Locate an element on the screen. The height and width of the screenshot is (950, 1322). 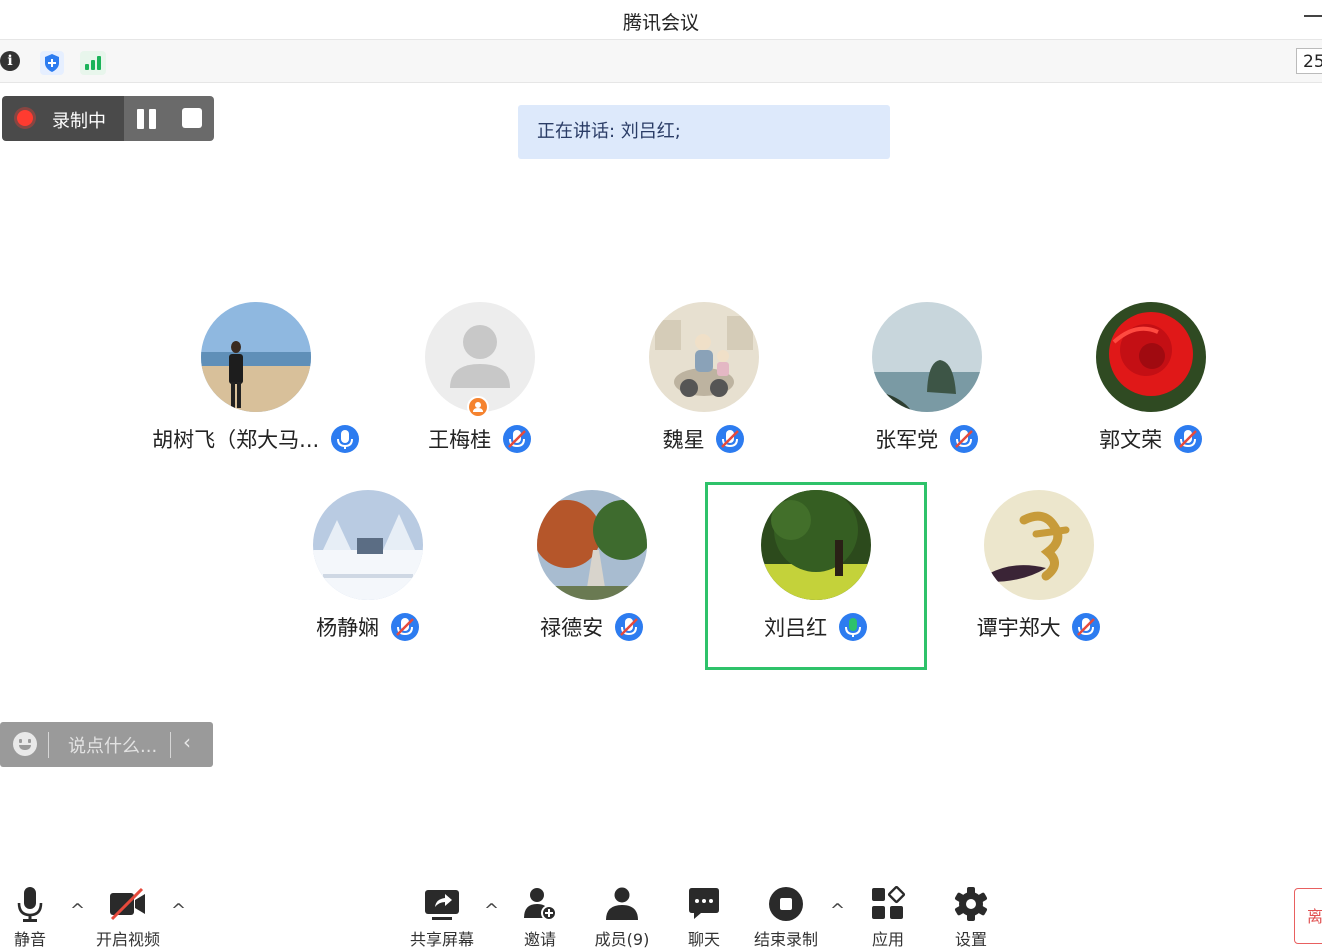
apps-icon is located at coordinates (889, 902).